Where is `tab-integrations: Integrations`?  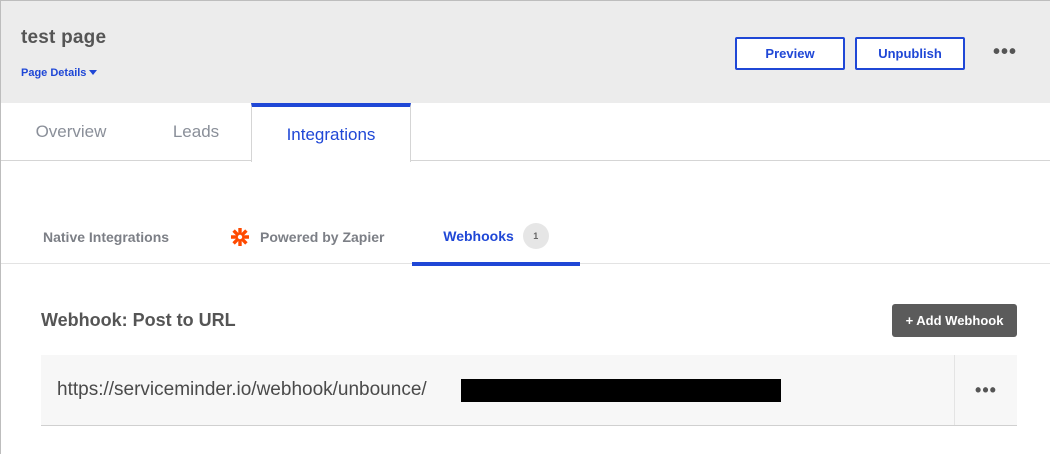 tab-integrations: Integrations is located at coordinates (331, 132).